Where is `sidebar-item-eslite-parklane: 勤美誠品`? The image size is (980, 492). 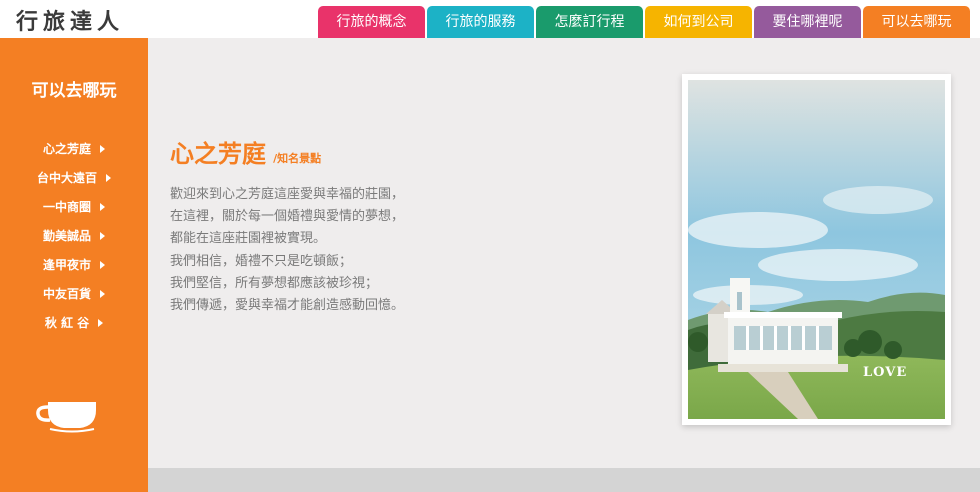
sidebar-item-eslite-parklane: 勤美誠品 is located at coordinates (74, 235).